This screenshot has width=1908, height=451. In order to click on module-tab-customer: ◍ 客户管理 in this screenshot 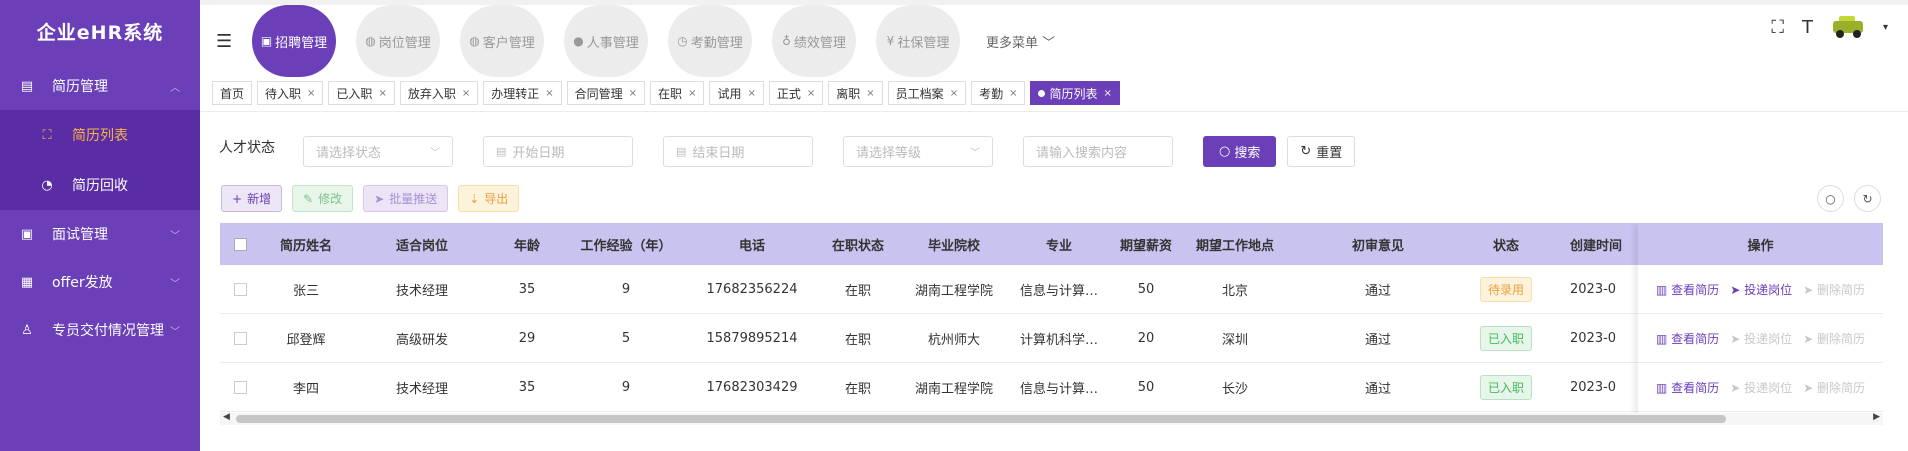, I will do `click(502, 41)`.